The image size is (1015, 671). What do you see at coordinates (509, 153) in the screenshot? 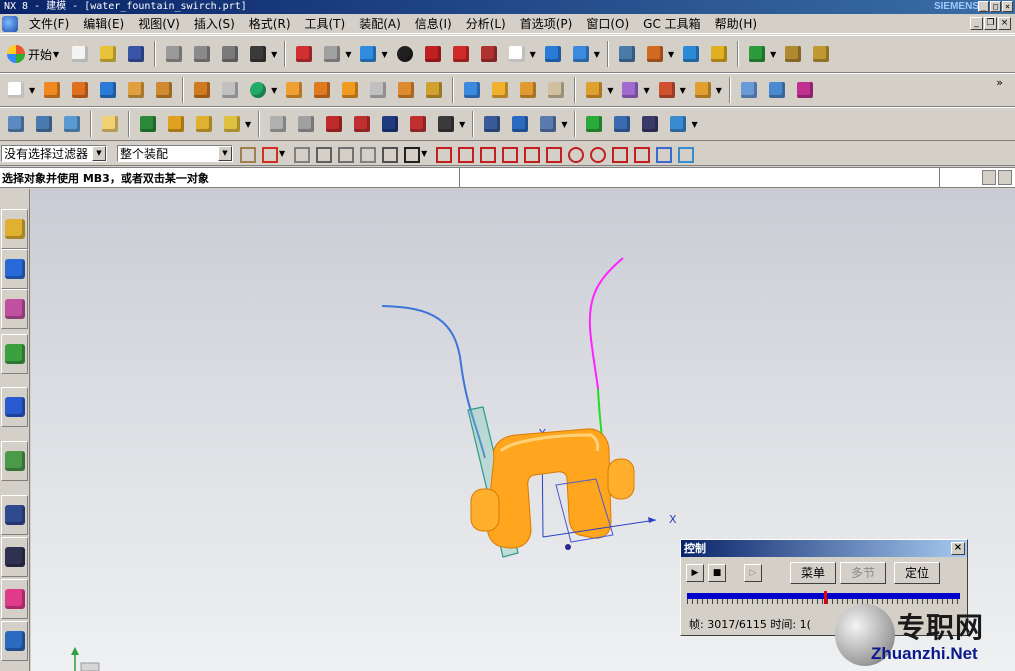
I see `control-point-icon` at bounding box center [509, 153].